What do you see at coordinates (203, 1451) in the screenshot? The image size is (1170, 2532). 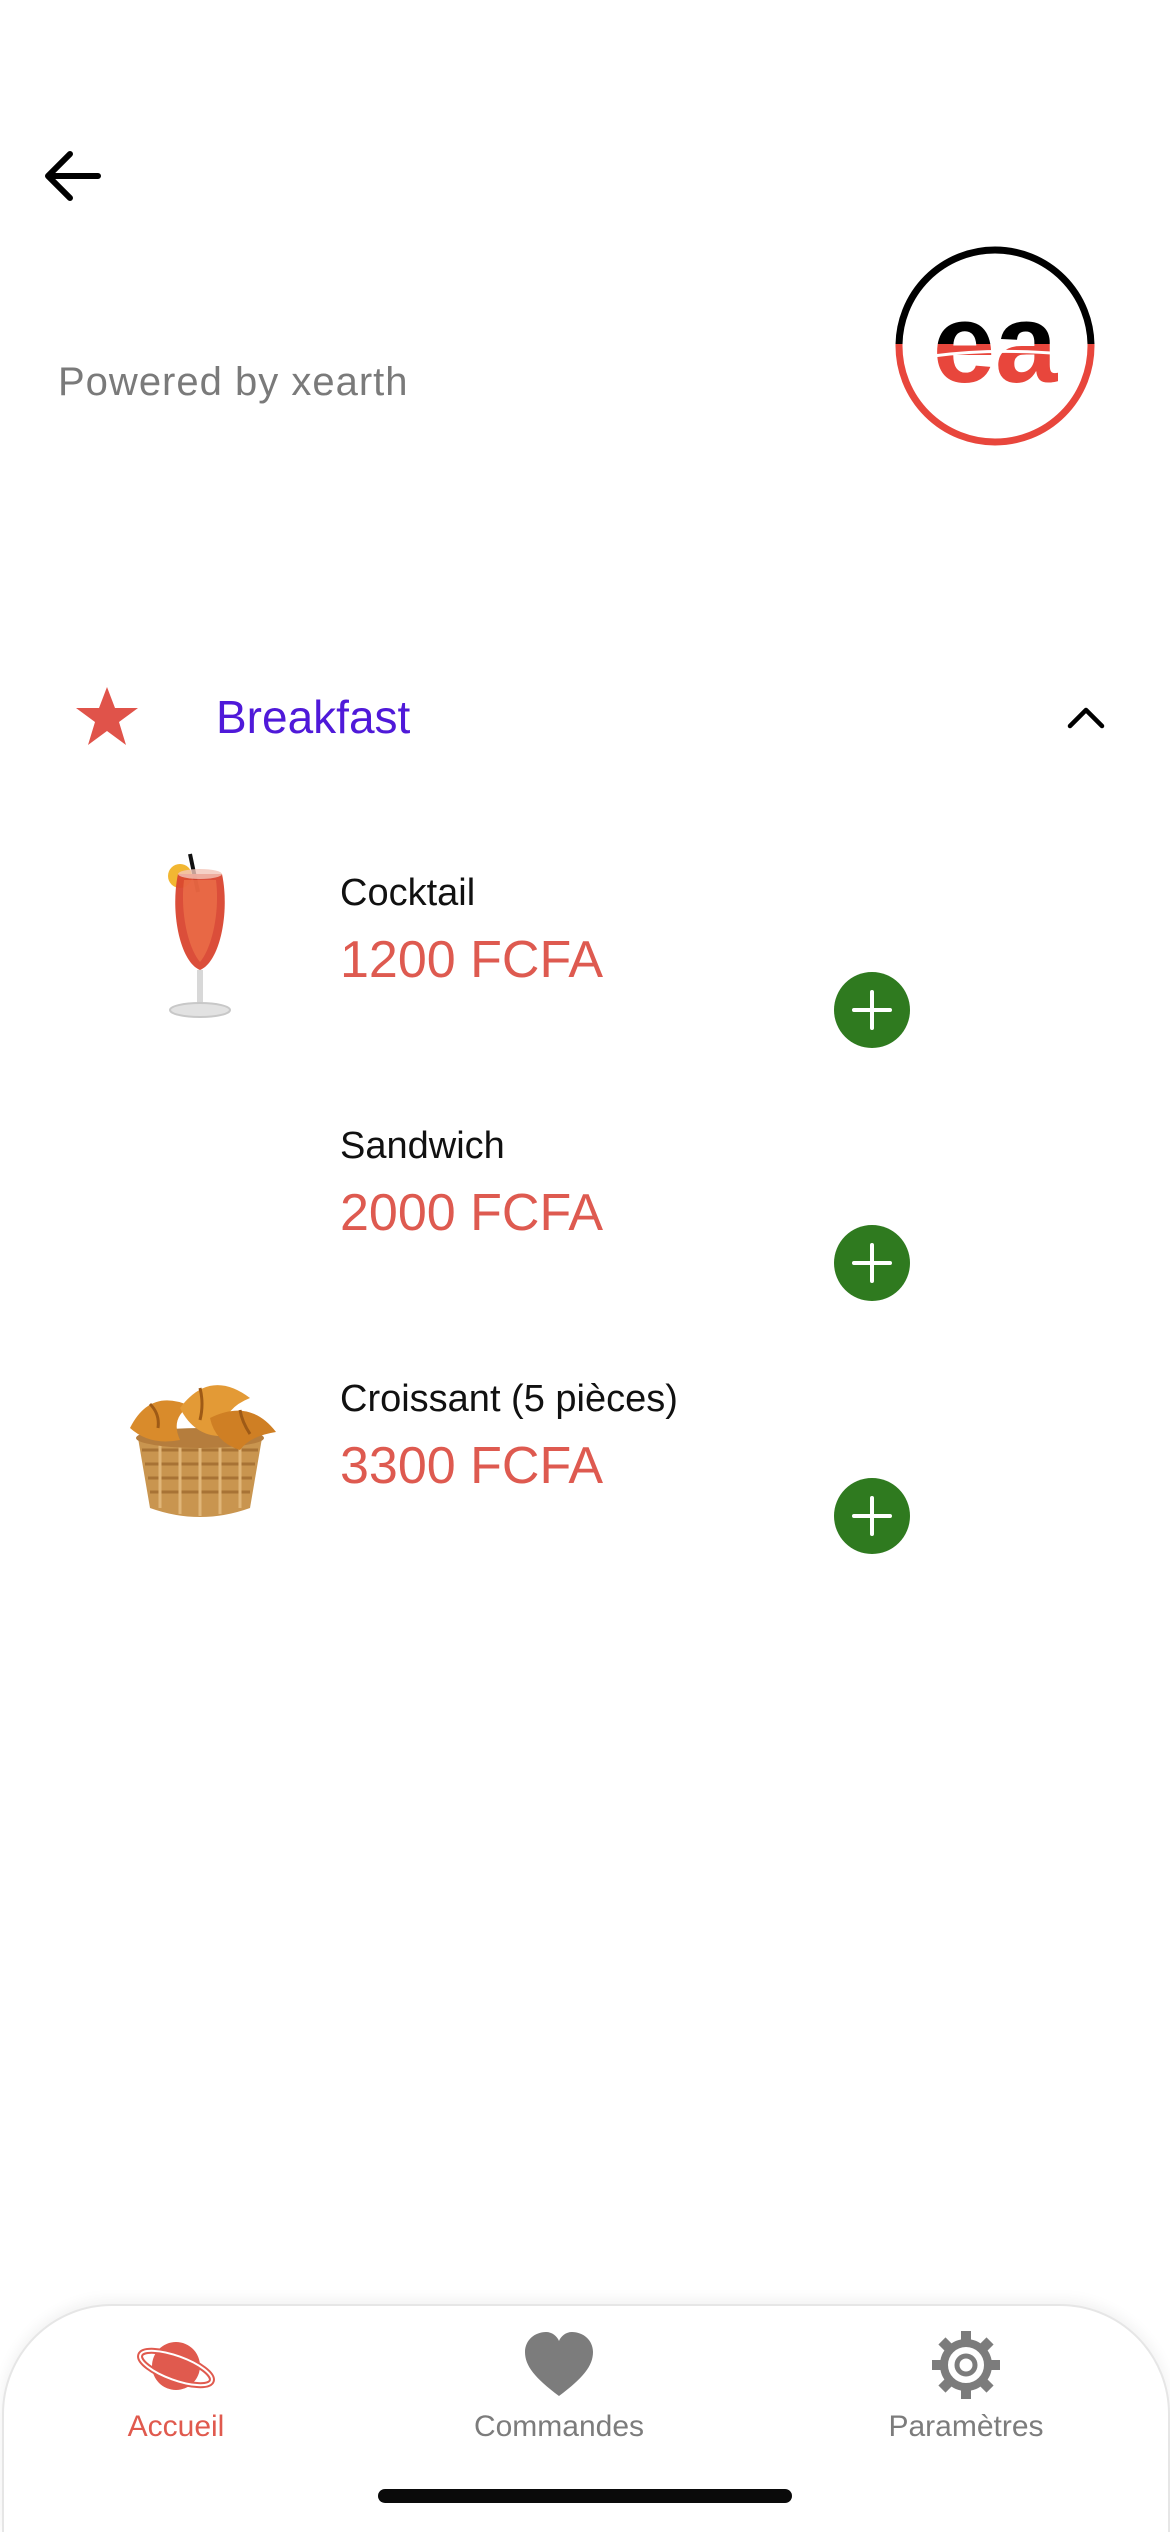 I see `croissant-basket-image` at bounding box center [203, 1451].